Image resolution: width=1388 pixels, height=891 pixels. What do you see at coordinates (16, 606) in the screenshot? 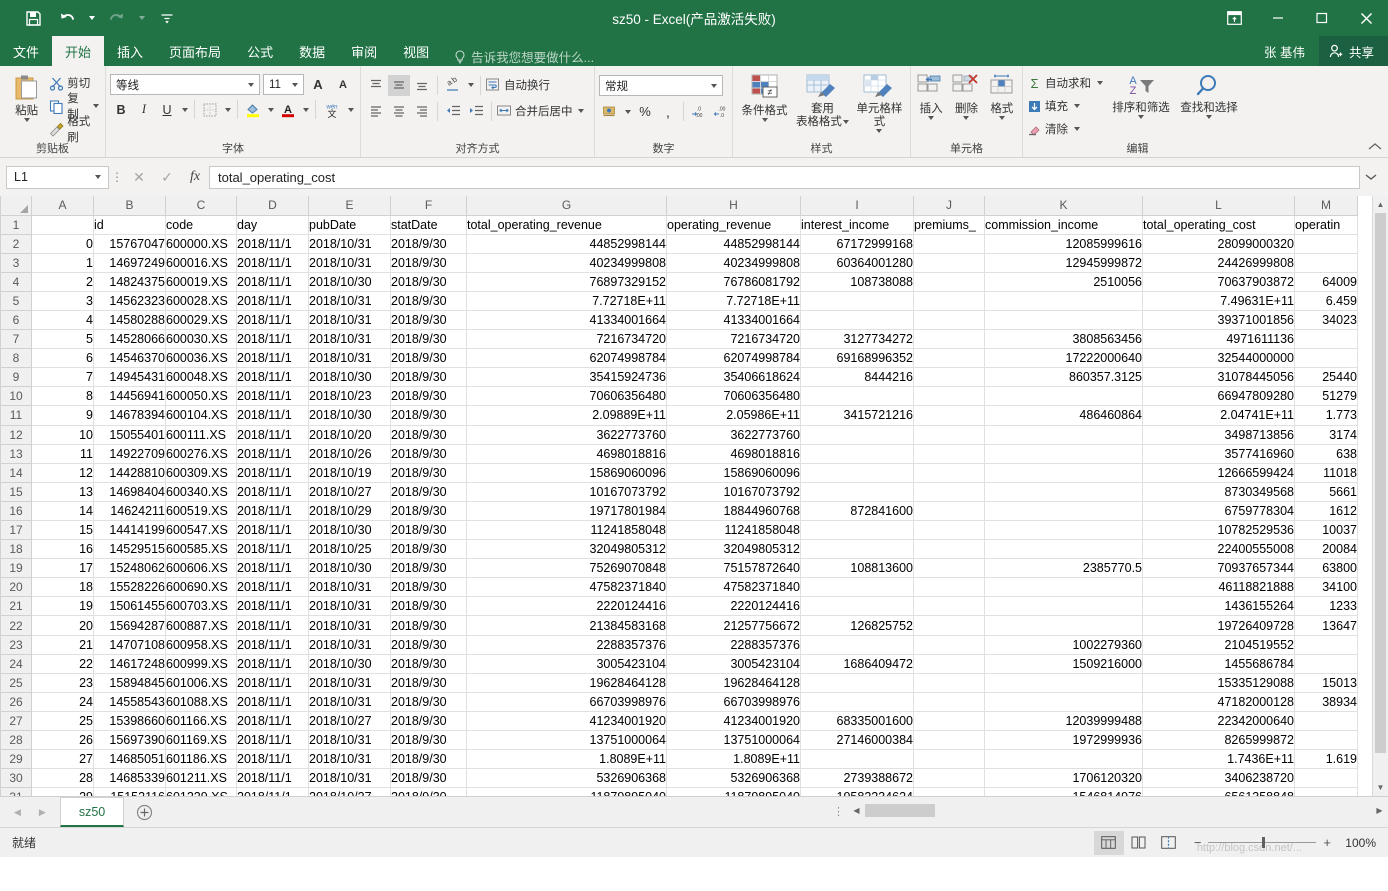
I see `row-header-21: 21` at bounding box center [16, 606].